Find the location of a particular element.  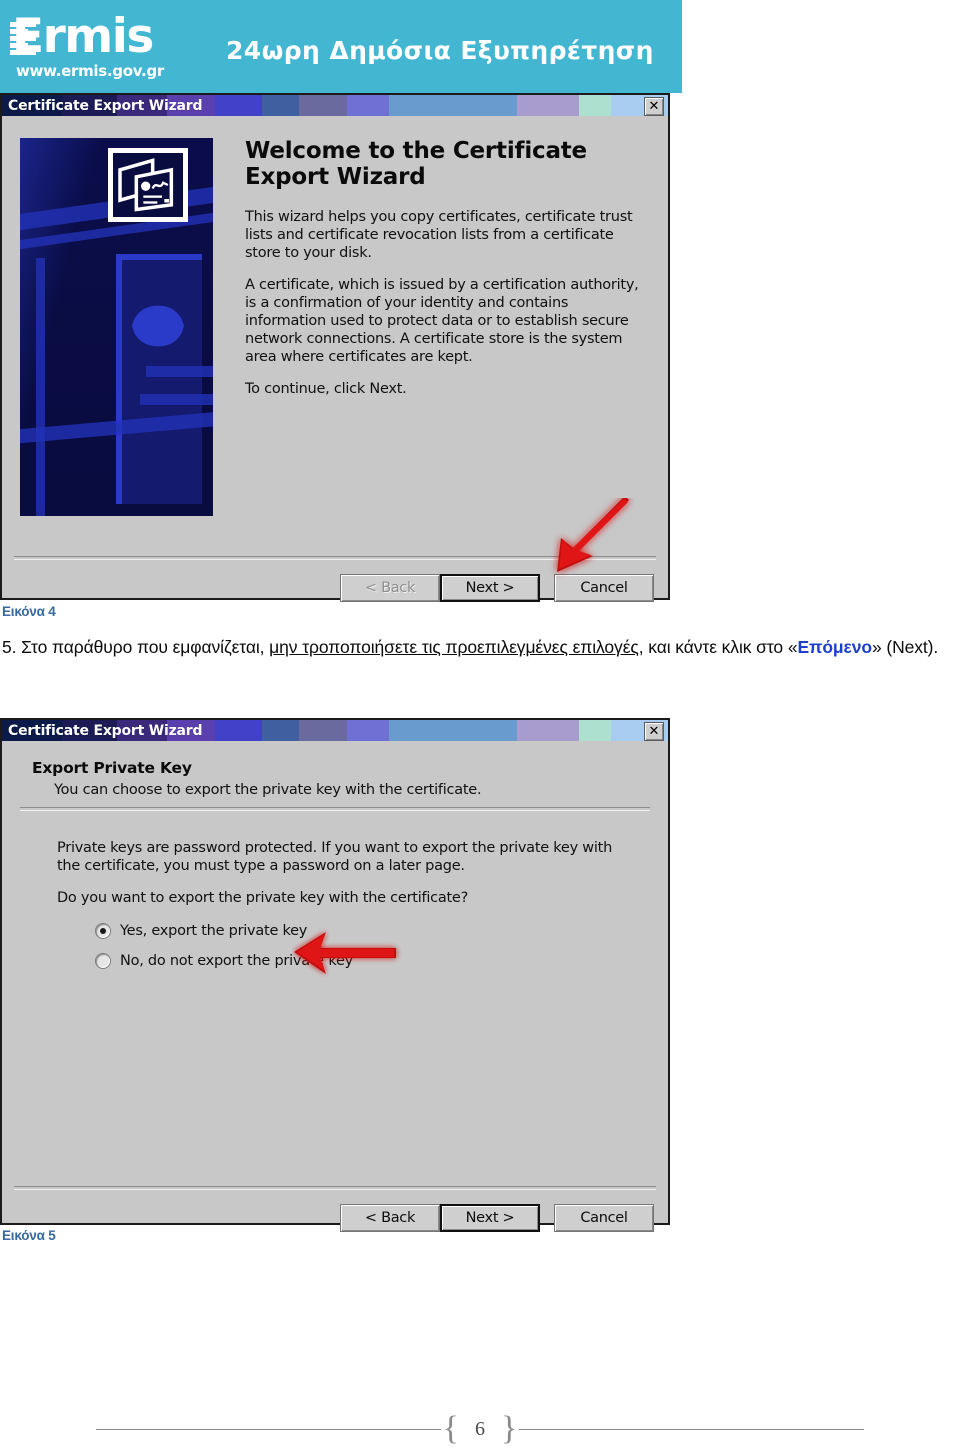

welcome-button-row: < Back Next > Cancel is located at coordinates (497, 588).